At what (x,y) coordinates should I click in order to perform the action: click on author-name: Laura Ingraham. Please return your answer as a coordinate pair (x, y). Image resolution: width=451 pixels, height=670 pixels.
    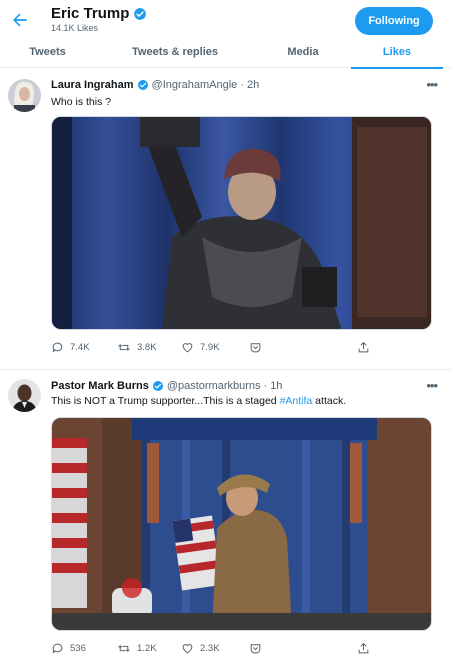
    Looking at the image, I should click on (92, 85).